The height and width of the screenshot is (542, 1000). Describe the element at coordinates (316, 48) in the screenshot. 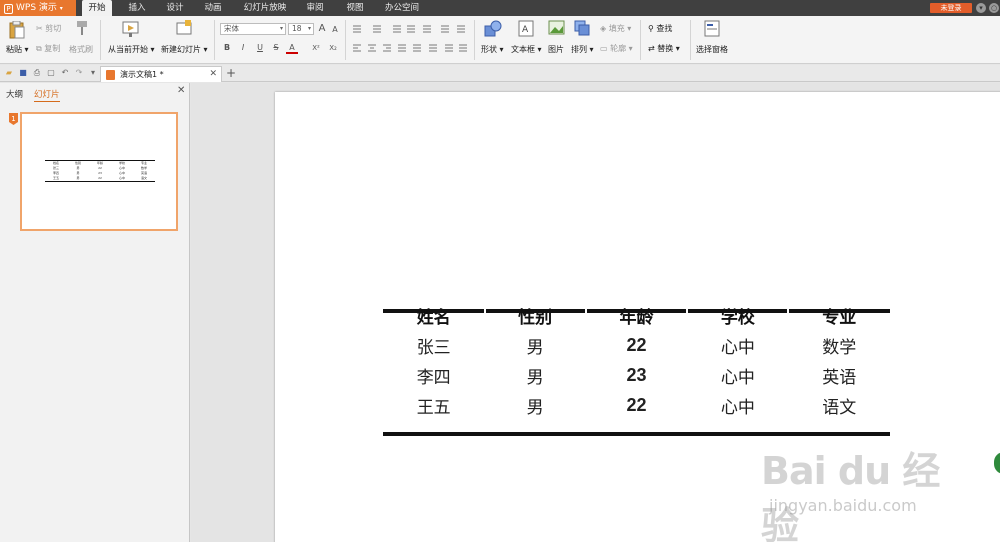

I see `superscript-button: X²` at that location.